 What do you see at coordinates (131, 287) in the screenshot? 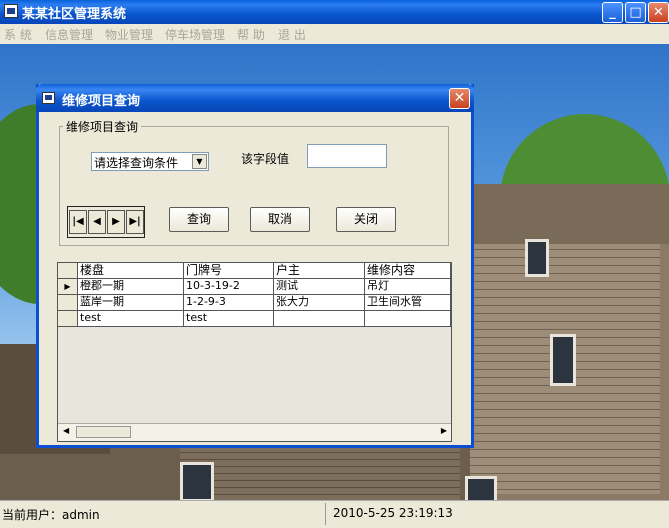
I see `table-cell: 橙郡一期` at bounding box center [131, 287].